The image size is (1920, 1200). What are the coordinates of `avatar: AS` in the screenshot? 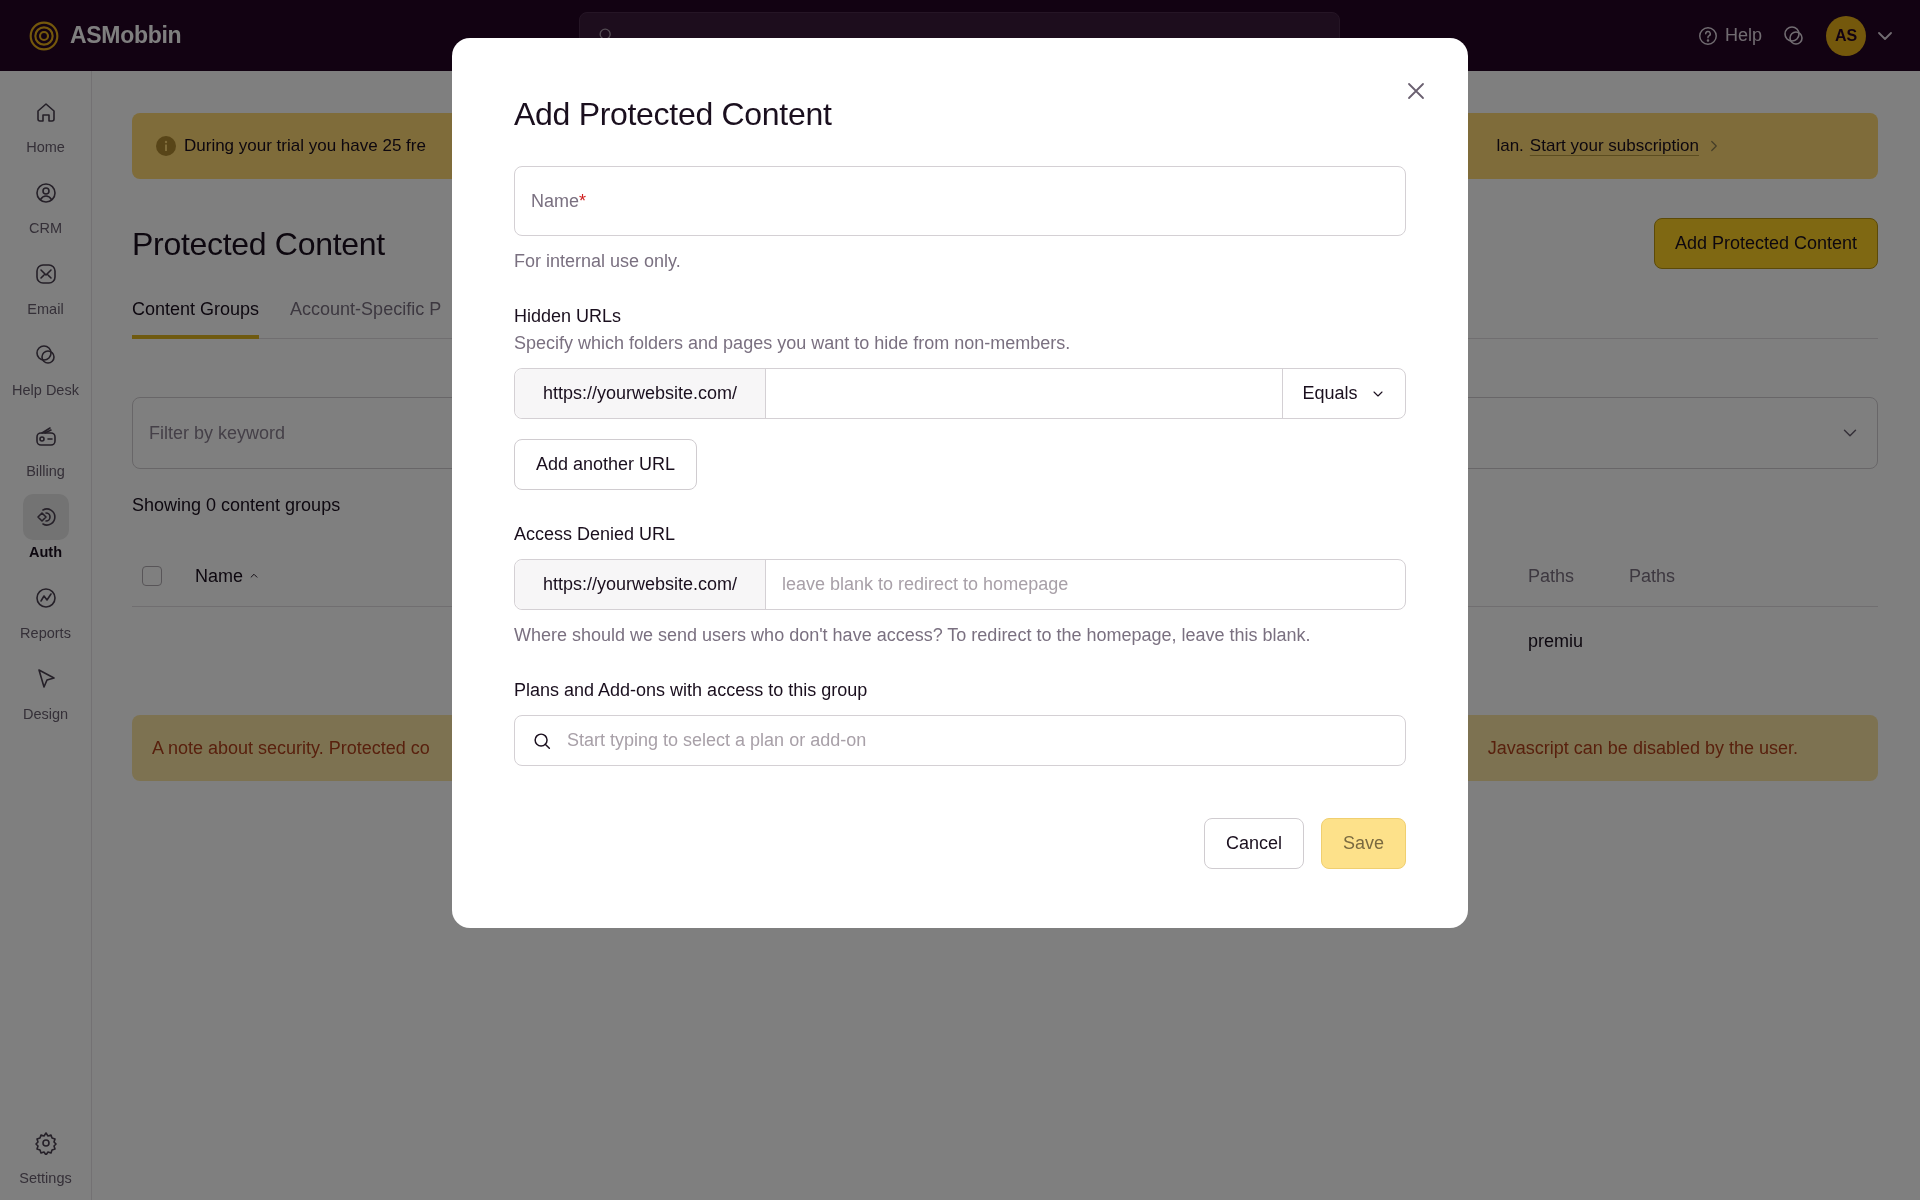 It's located at (1846, 35).